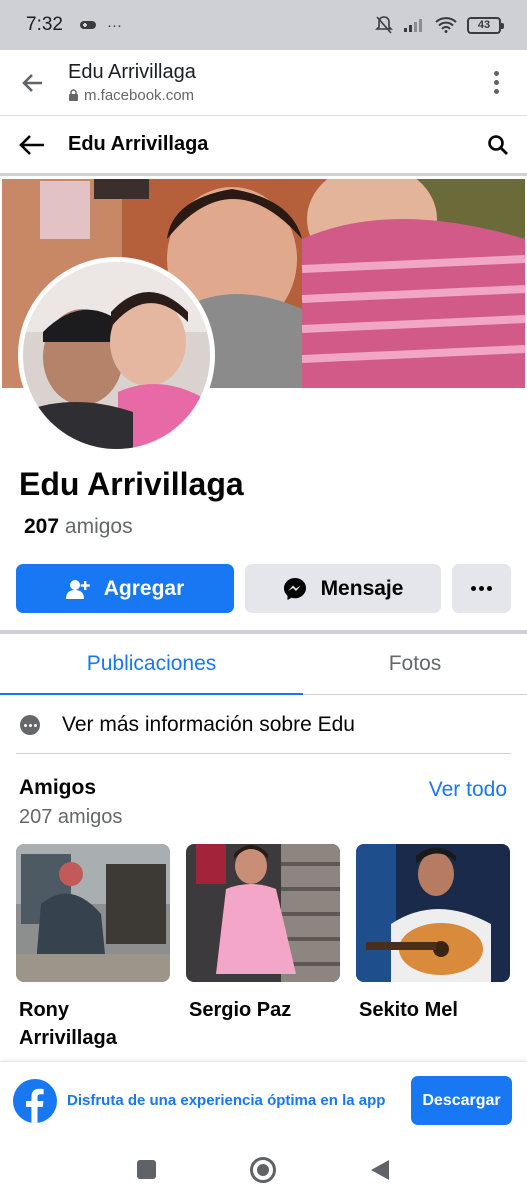 This screenshot has width=527, height=1200. What do you see at coordinates (131, 484) in the screenshot?
I see `profile-name: Edu Arrivillaga` at bounding box center [131, 484].